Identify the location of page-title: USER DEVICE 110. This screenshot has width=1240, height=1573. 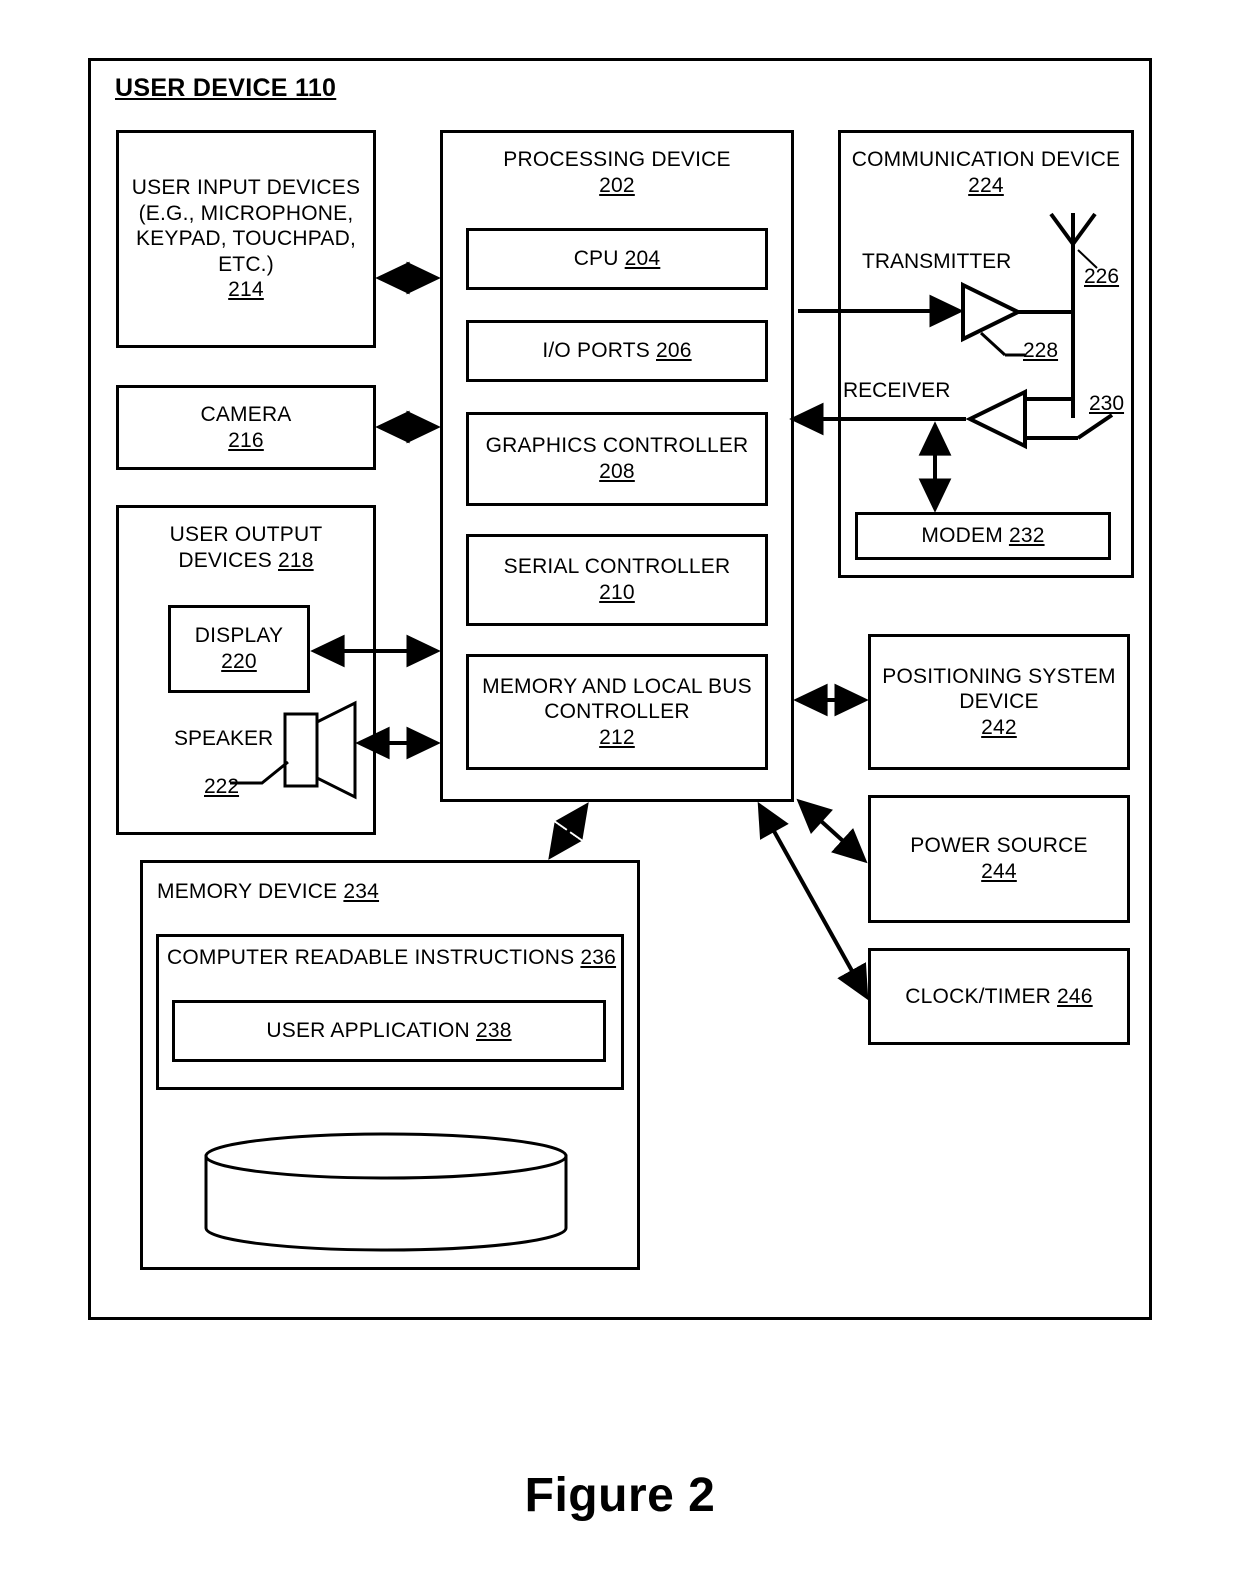
(226, 88).